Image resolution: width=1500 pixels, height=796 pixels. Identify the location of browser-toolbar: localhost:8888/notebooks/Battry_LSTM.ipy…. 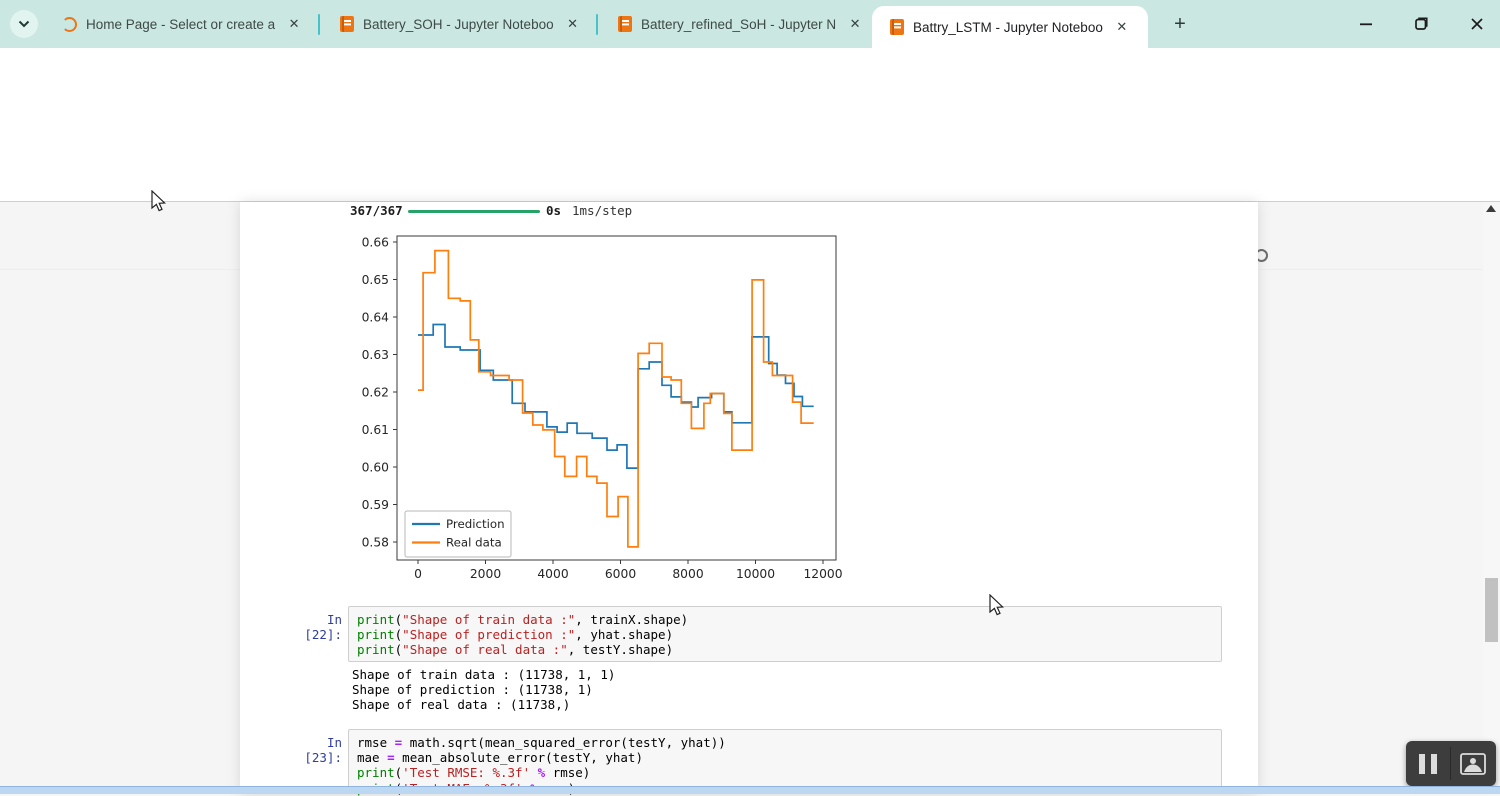
(750, 94).